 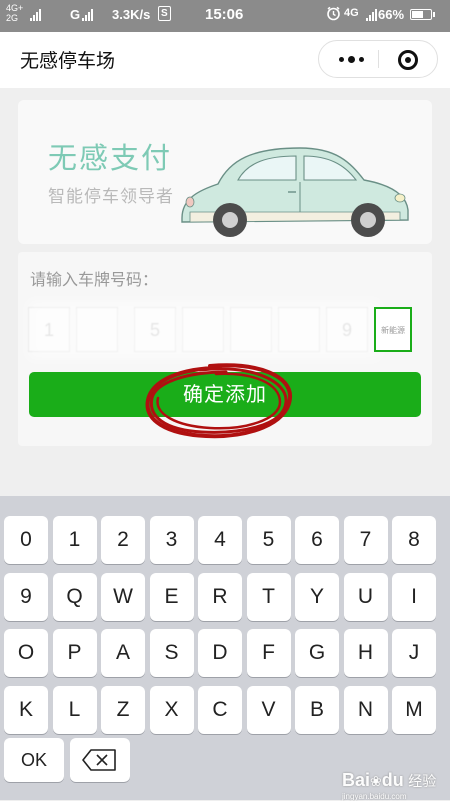 What do you see at coordinates (225, 60) in the screenshot?
I see `nav-bar: 无感停车场` at bounding box center [225, 60].